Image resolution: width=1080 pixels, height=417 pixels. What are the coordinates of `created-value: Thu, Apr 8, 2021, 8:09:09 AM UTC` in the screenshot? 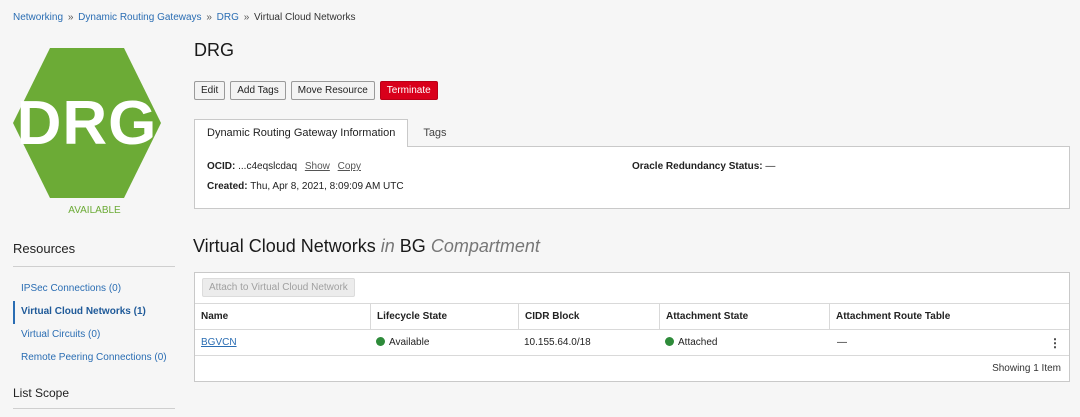 It's located at (327, 186).